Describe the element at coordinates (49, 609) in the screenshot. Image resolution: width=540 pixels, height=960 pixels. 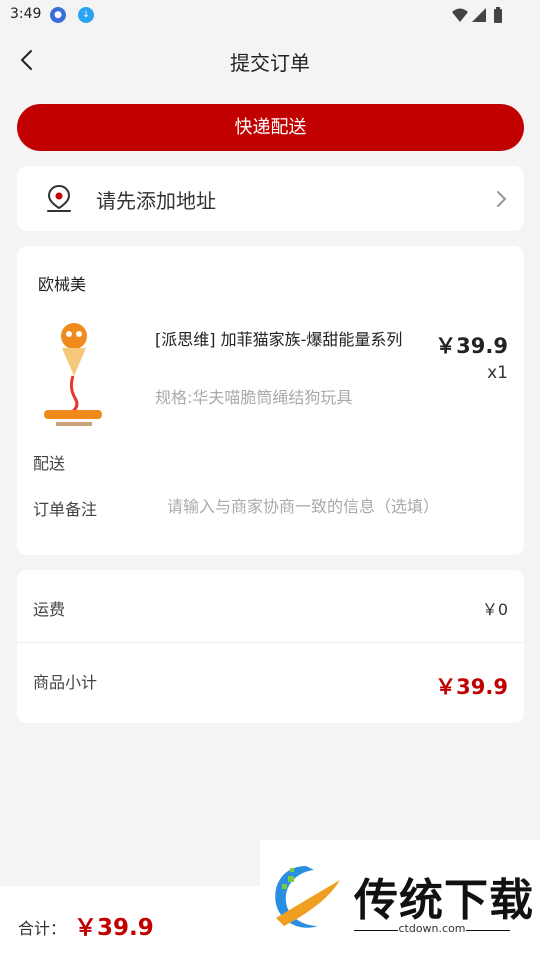
I see `shipping-label: 运费` at that location.